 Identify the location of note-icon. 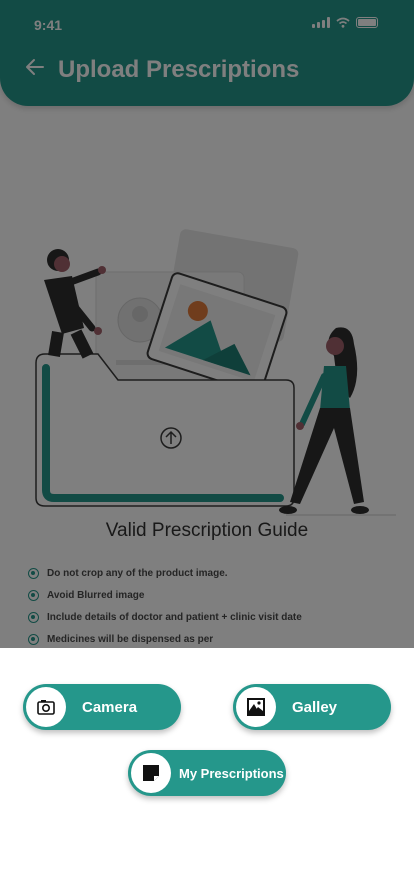
(151, 773).